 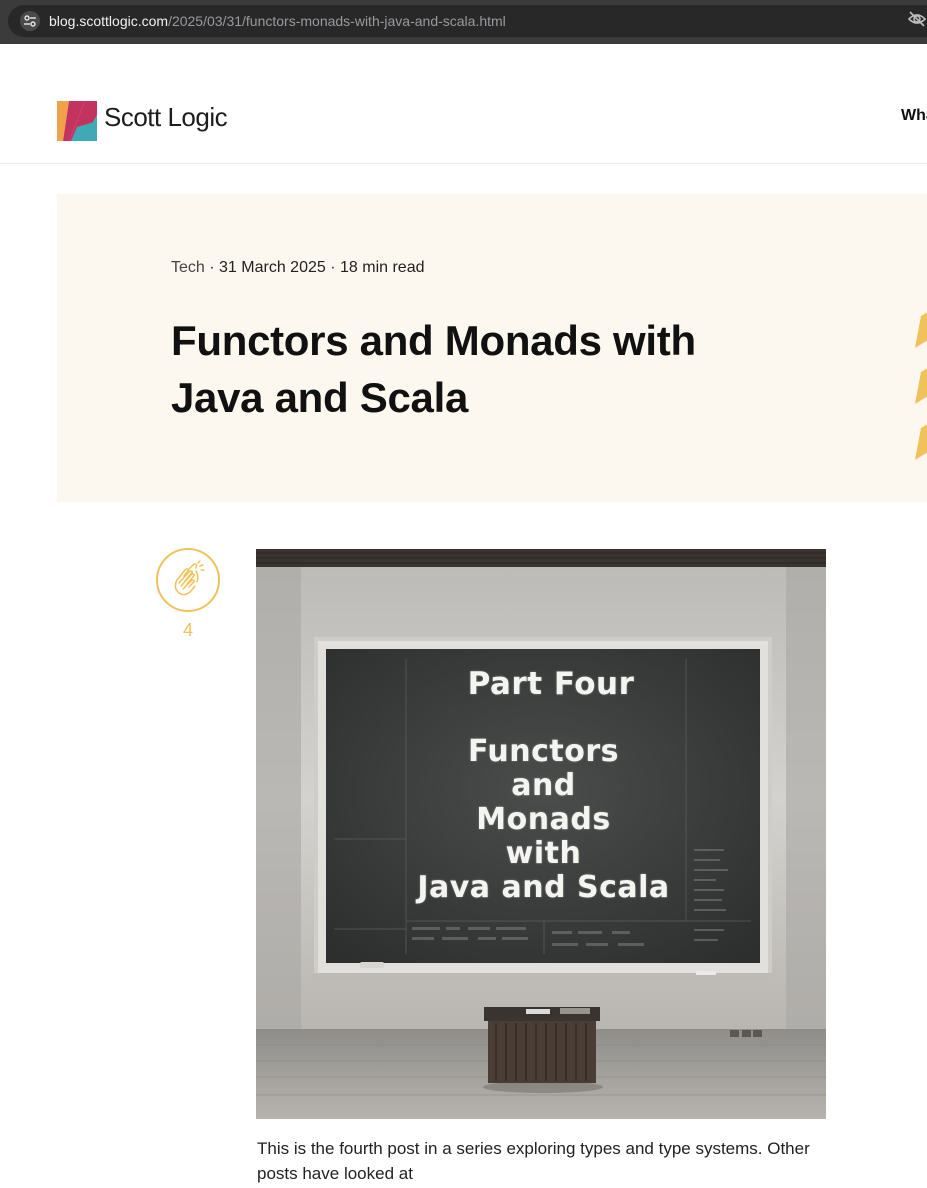 I want to click on page-title: Functors and Monads with Java and Scala, so click(x=433, y=369).